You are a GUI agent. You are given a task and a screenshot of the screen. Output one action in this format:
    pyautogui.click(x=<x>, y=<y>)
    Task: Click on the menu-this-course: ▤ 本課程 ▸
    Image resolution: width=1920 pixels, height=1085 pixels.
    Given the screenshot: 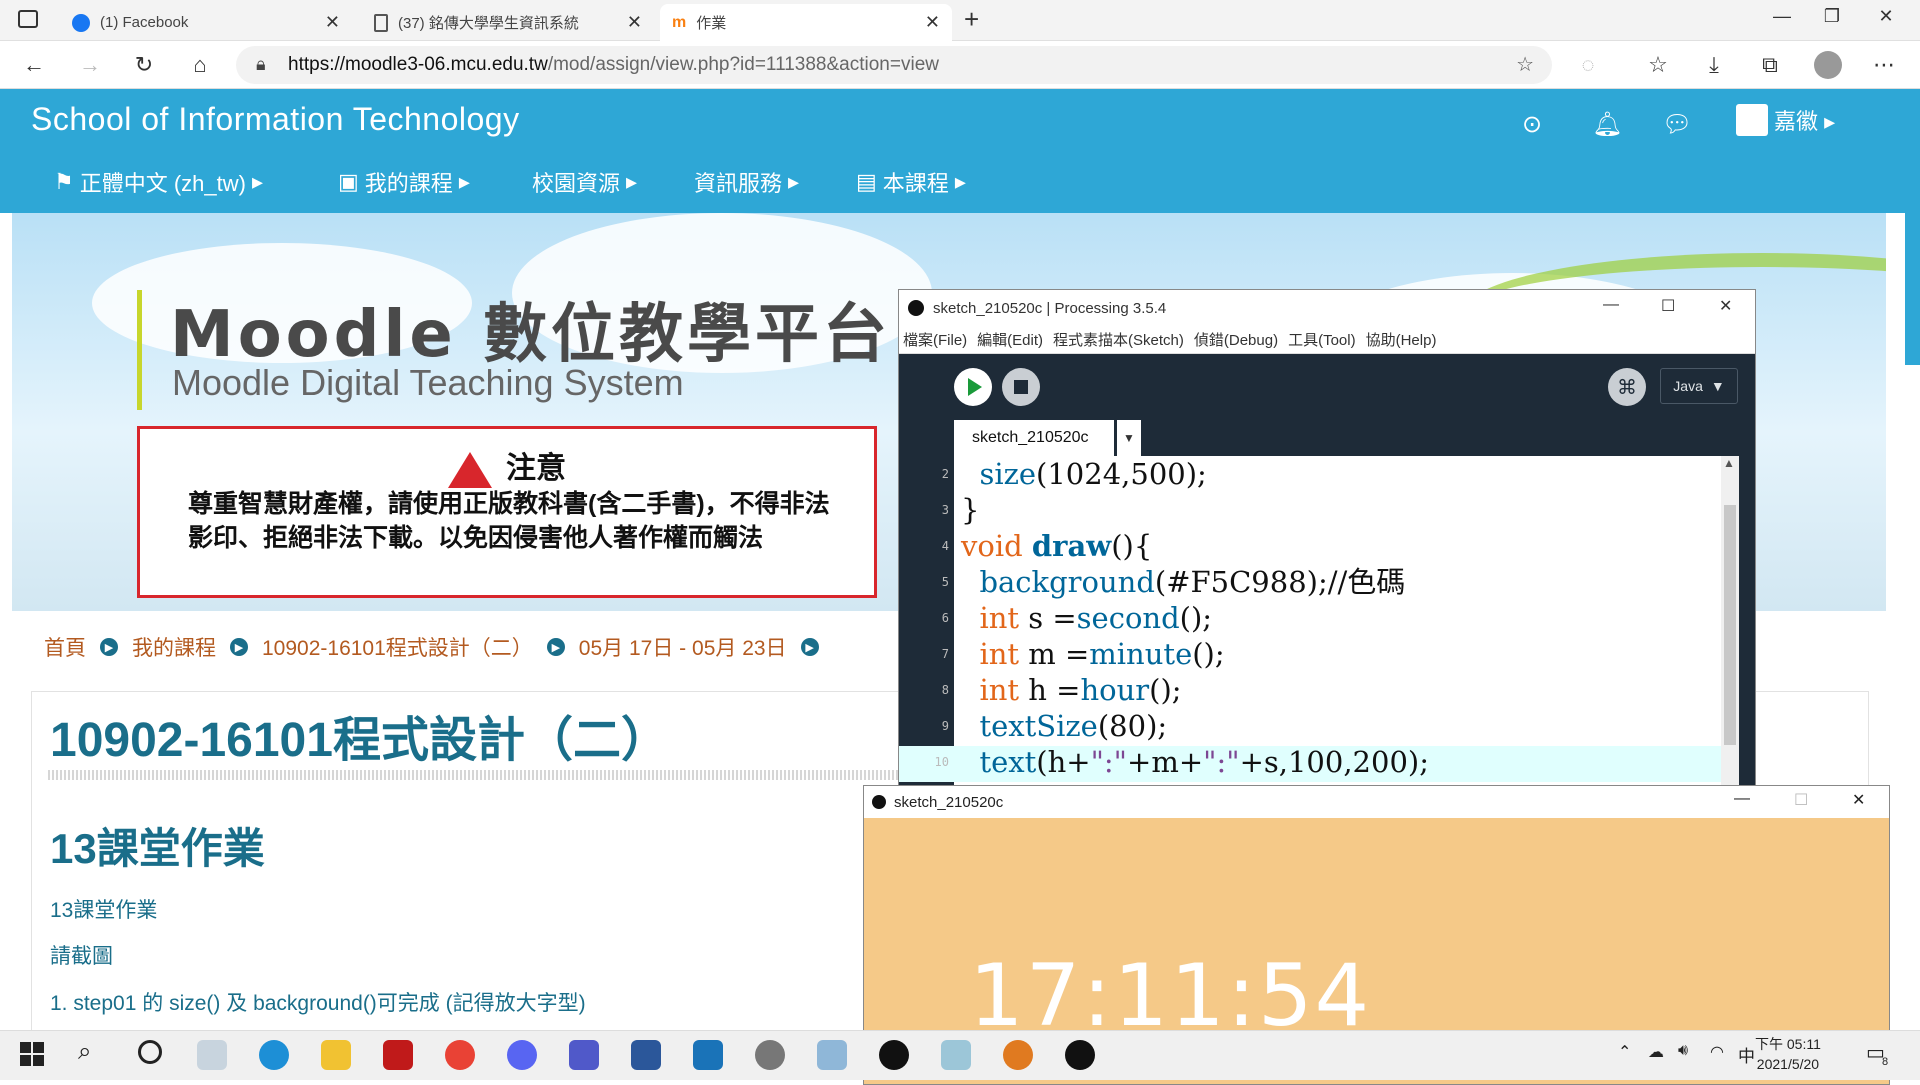 What is the action you would take?
    pyautogui.click(x=911, y=182)
    